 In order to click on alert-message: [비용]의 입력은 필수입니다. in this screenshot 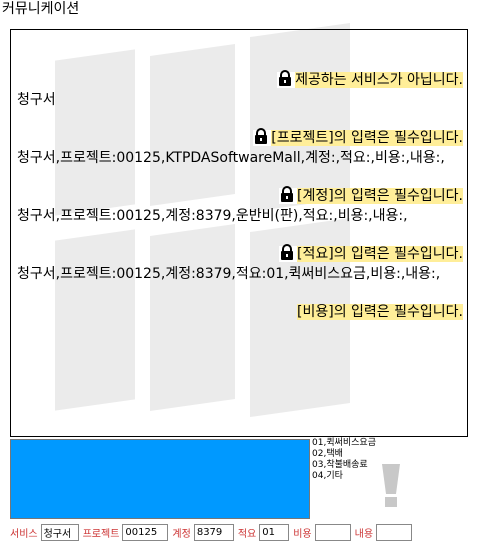, I will do `click(380, 312)`.